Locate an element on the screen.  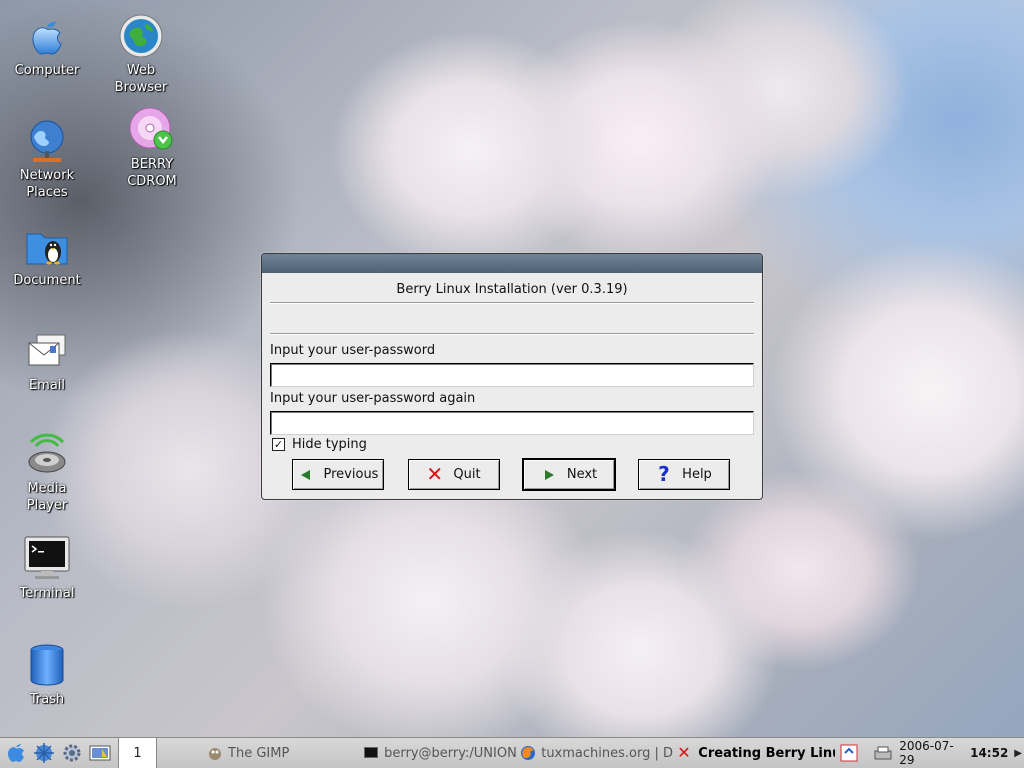
task-label: tuxmachines.org | D is located at coordinates (607, 753).